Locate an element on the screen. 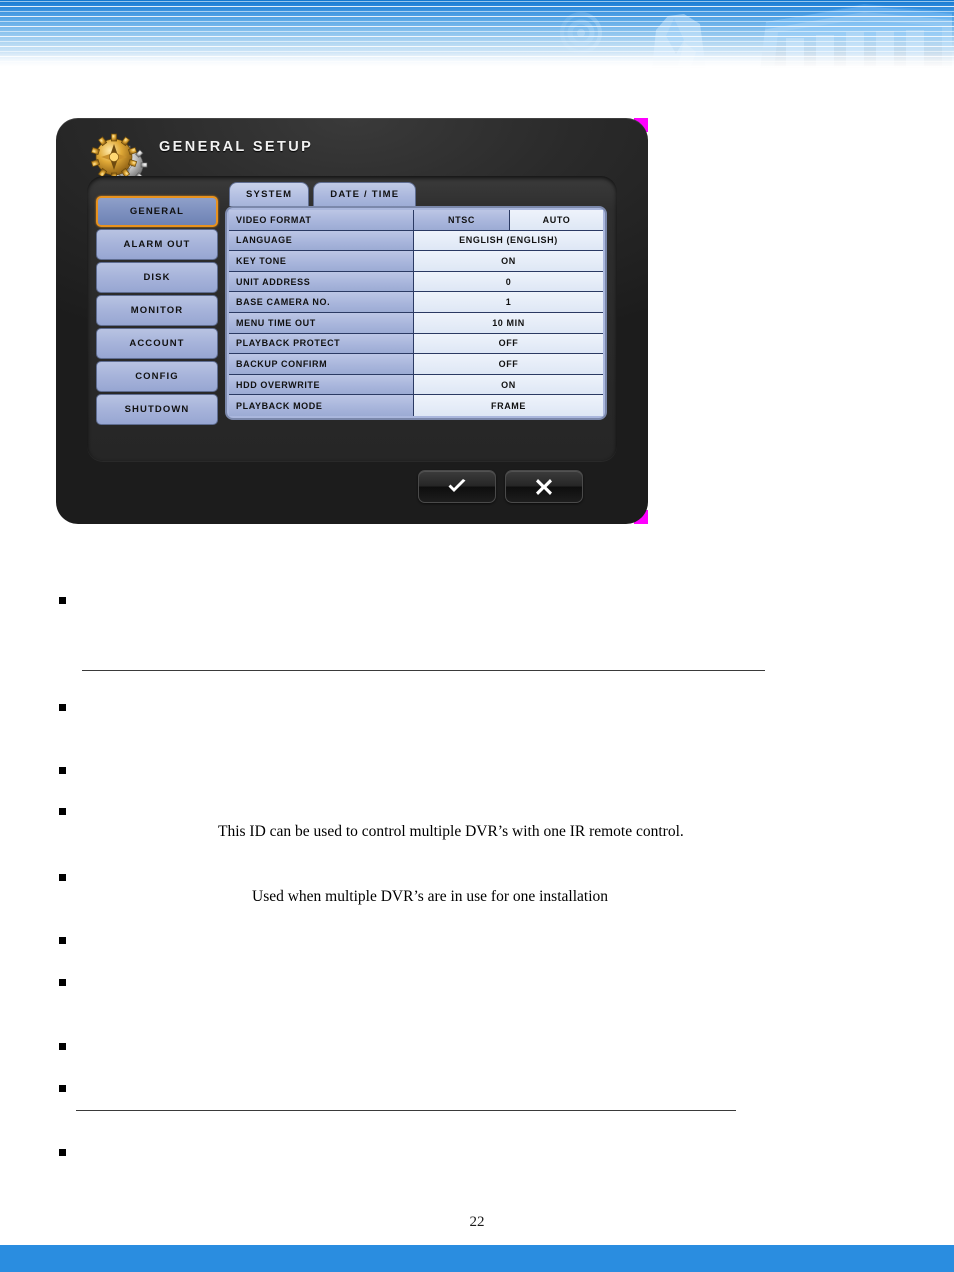  setting-label: PLAYBACK MODE is located at coordinates (321, 405).